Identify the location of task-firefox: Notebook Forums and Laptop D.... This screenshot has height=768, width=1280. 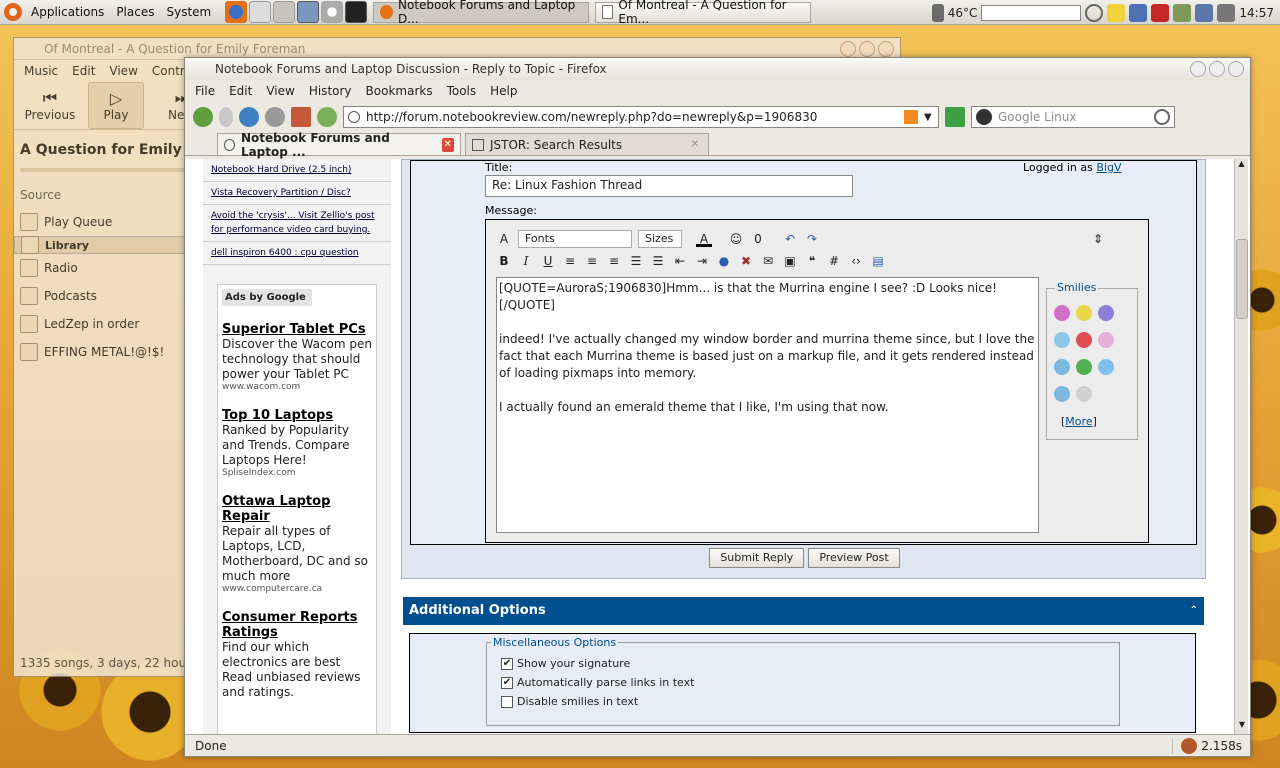
(481, 13).